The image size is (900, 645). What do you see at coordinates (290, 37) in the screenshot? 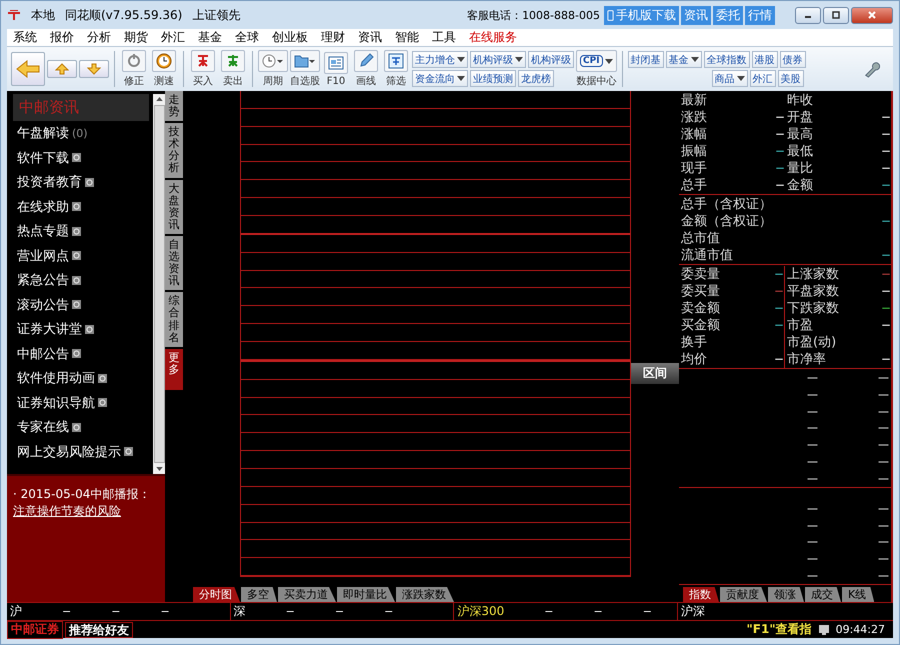
I see `menu-item: 创业板` at bounding box center [290, 37].